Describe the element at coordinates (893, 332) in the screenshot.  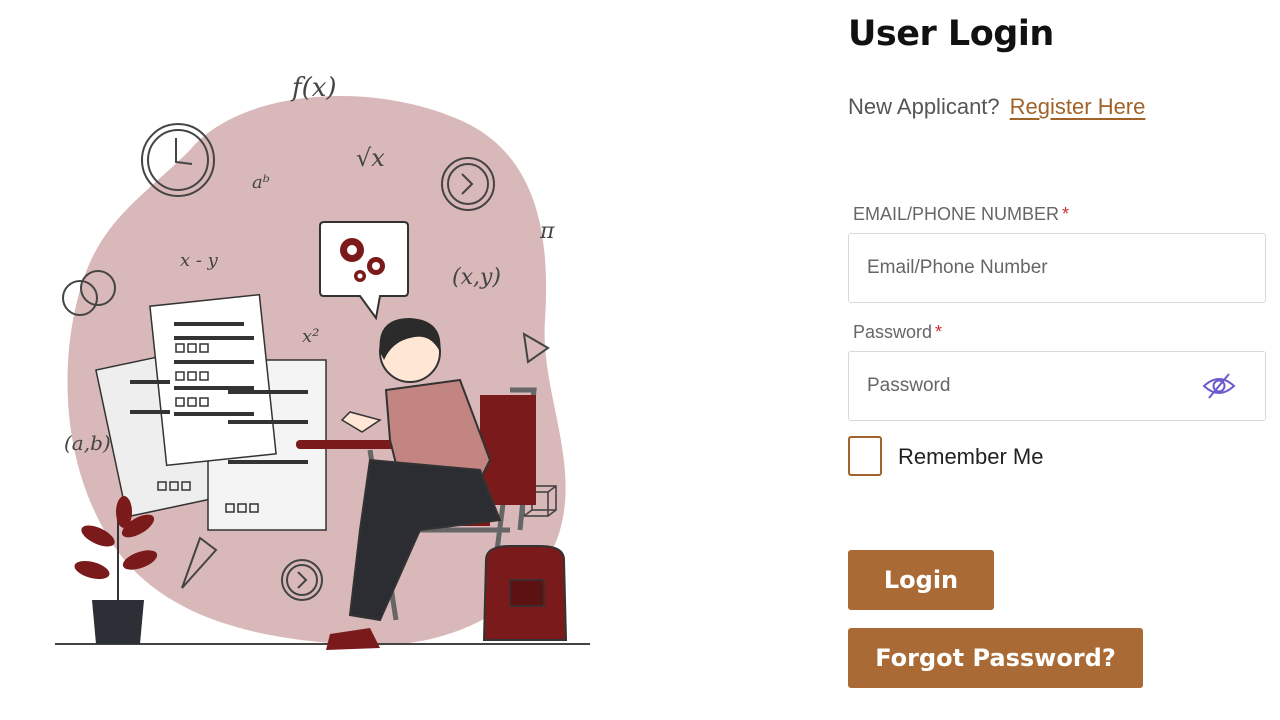
I see `password-label-text: Password` at that location.